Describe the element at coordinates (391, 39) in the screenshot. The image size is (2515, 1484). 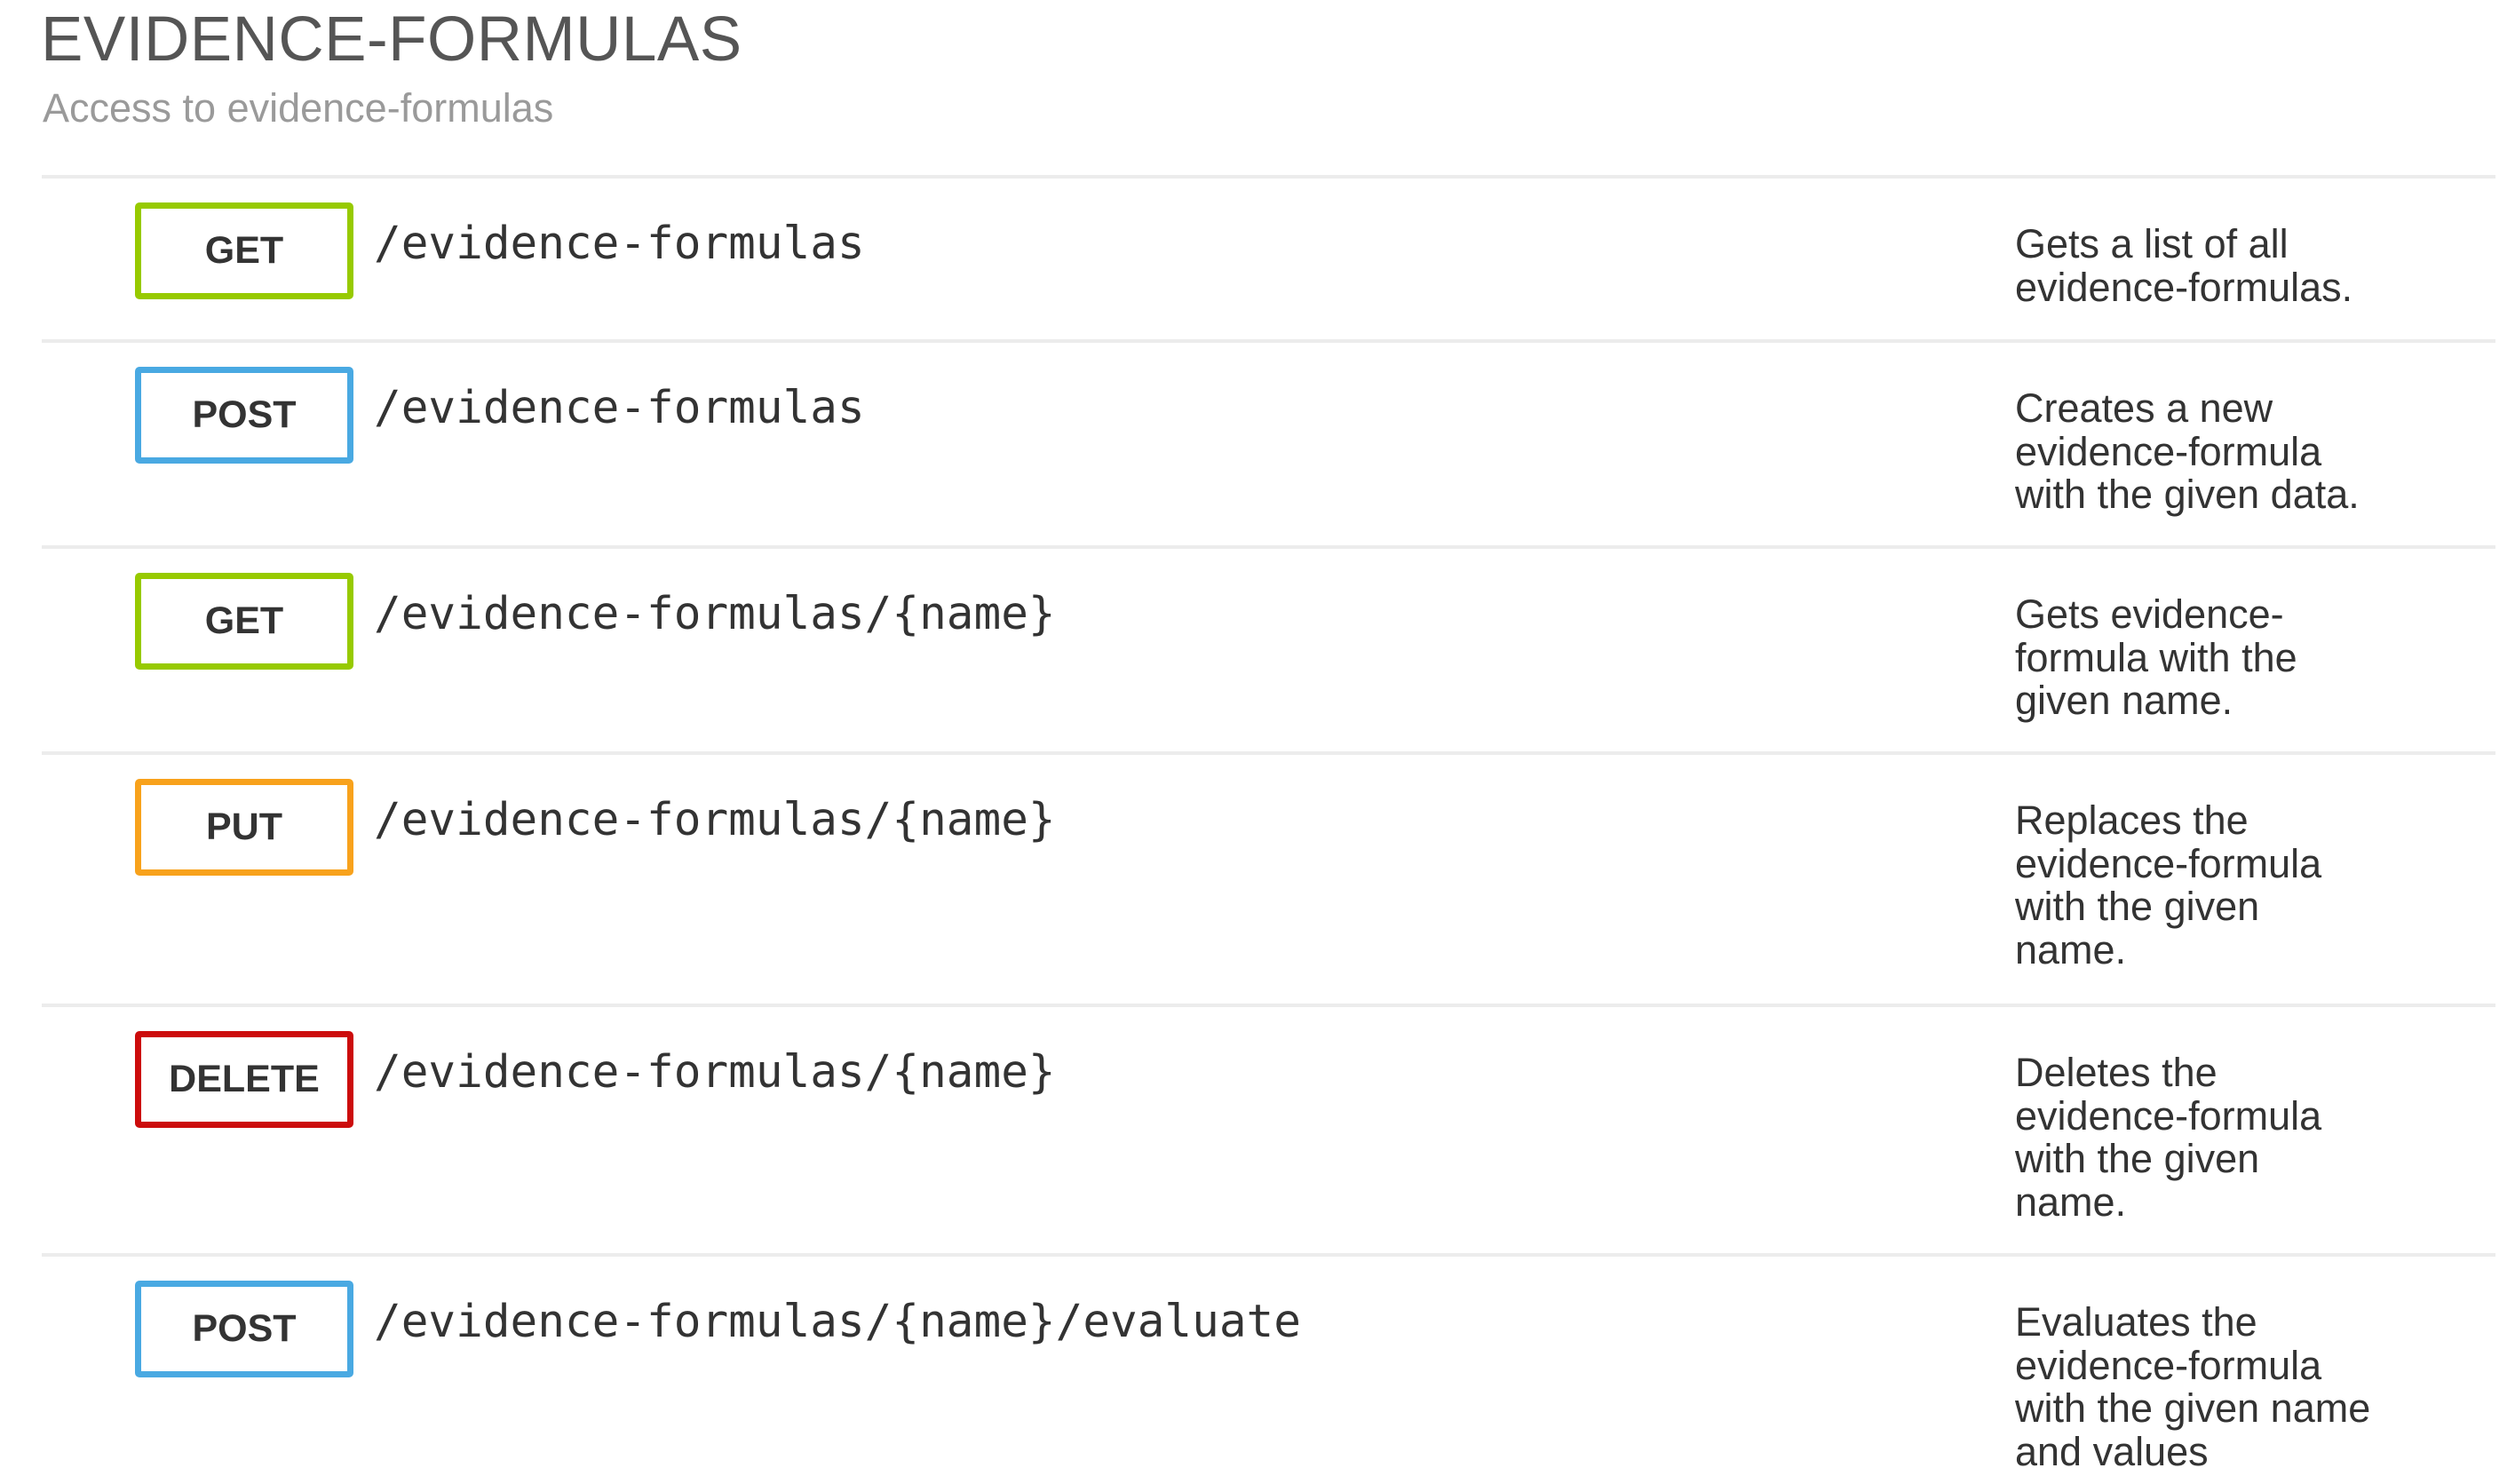
I see `section-title: EVIDENCE-FORMULAS` at that location.